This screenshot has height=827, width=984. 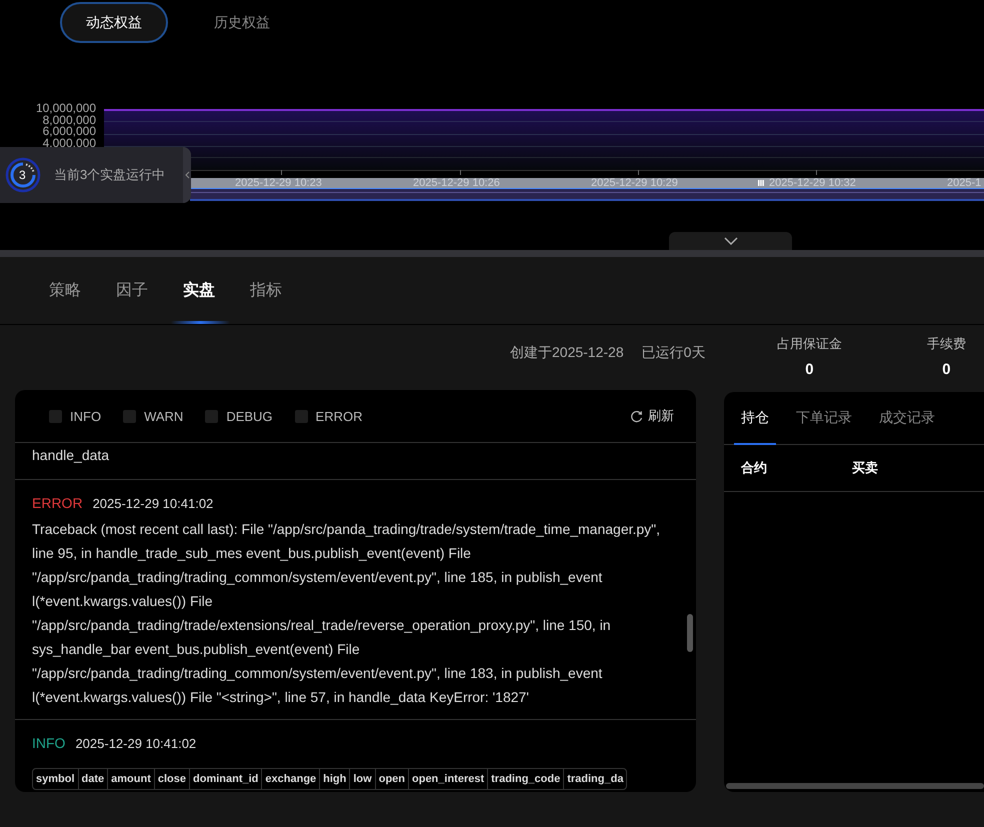 I want to click on refresh-button: 刷新, so click(x=652, y=416).